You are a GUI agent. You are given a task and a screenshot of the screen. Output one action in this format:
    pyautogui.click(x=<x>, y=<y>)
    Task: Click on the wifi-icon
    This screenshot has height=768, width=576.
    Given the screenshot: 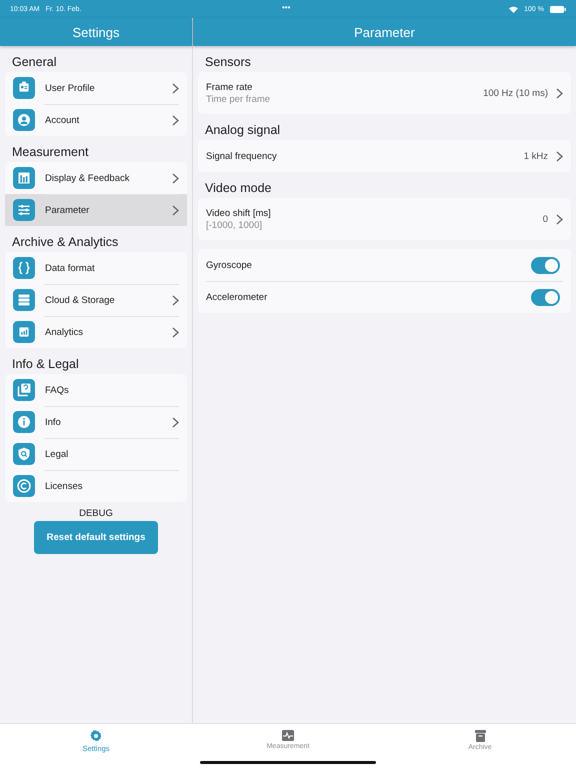 What is the action you would take?
    pyautogui.click(x=513, y=9)
    